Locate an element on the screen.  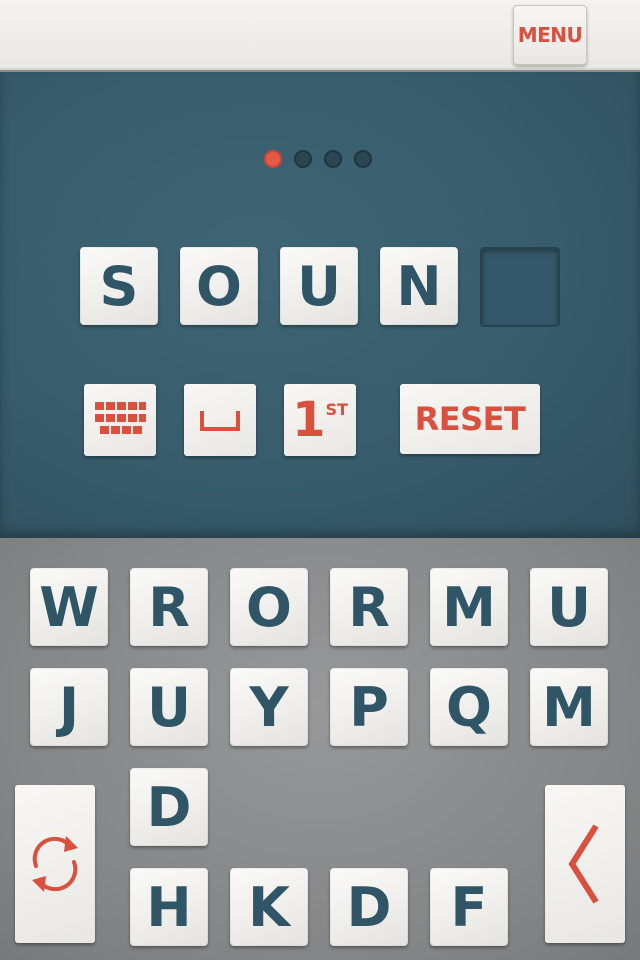
keypad-button is located at coordinates (120, 420).